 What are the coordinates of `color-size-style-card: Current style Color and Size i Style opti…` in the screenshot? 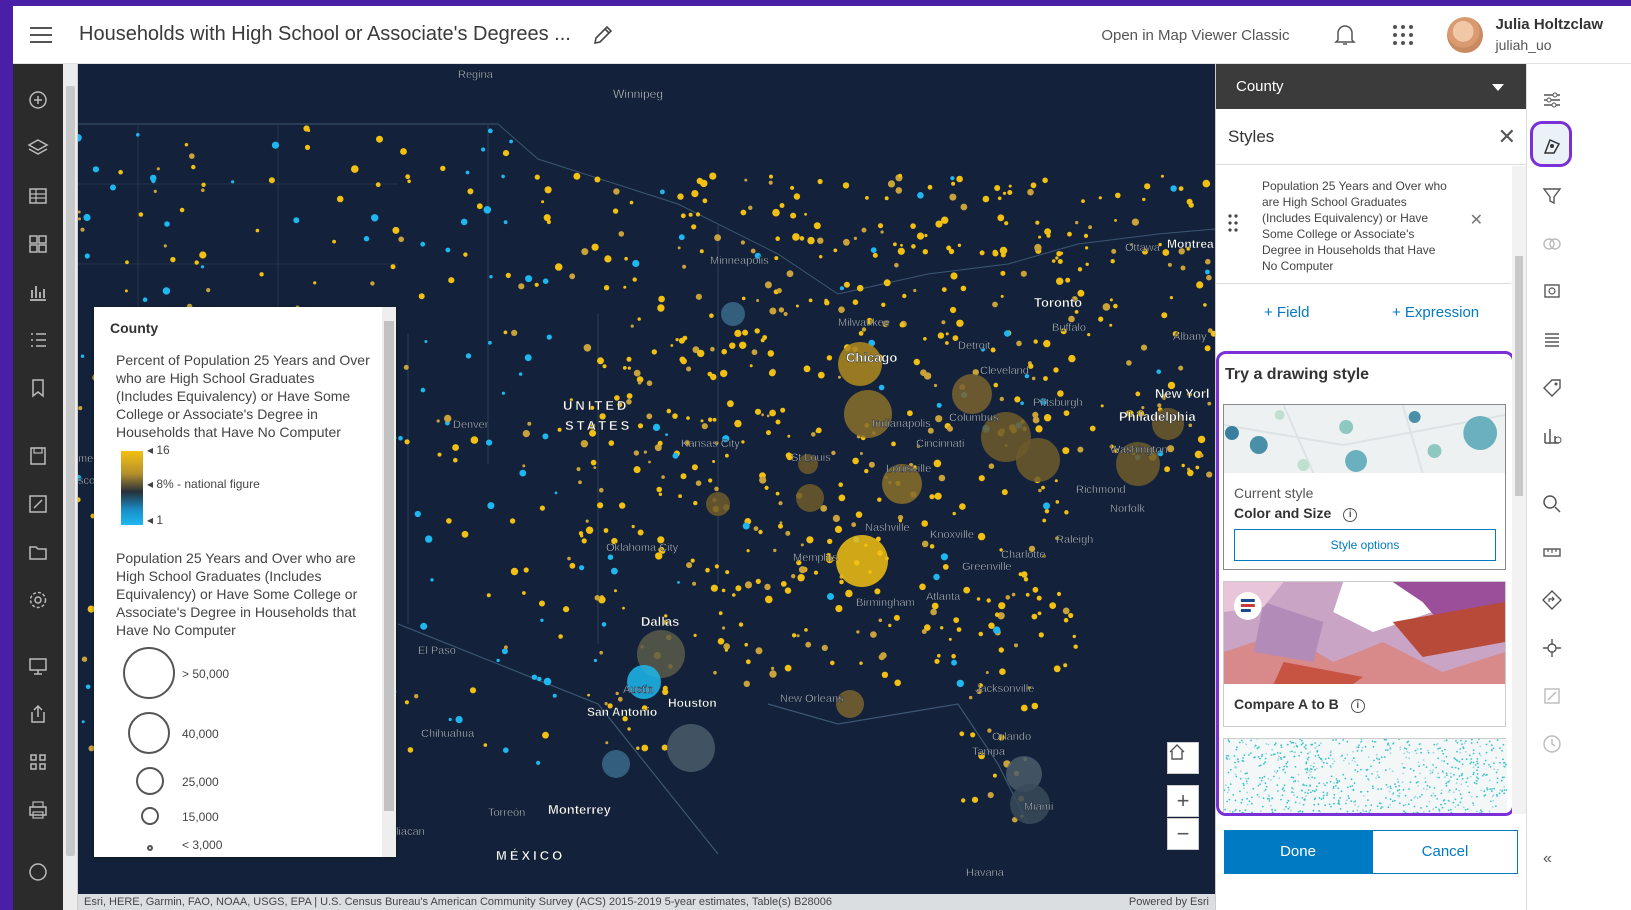 It's located at (1364, 487).